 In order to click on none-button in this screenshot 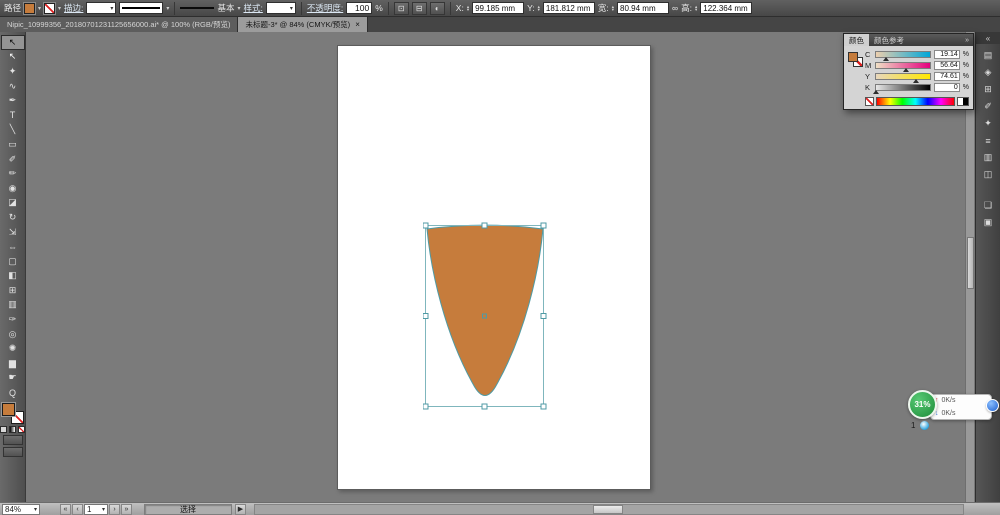, I will do `click(21, 429)`.